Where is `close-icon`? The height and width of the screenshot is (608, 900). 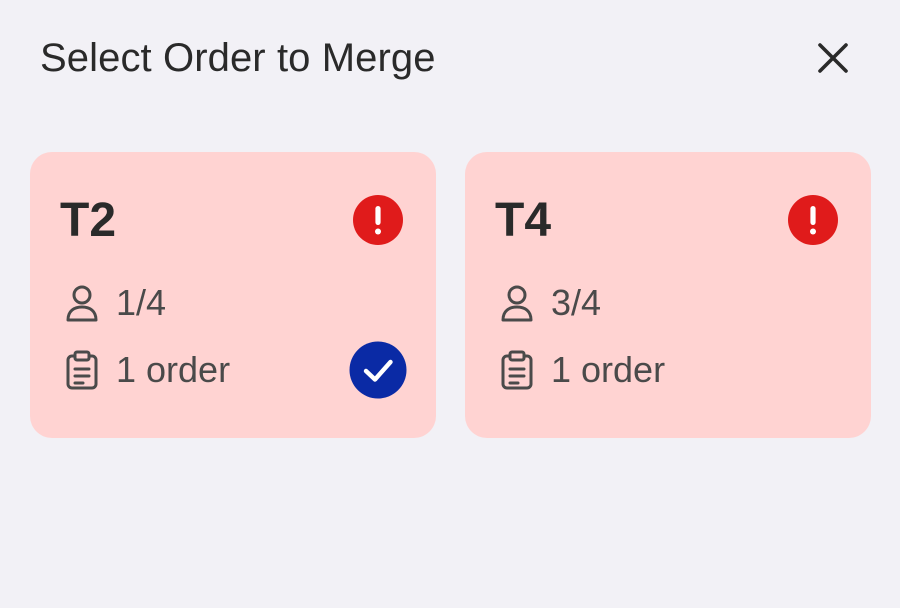 close-icon is located at coordinates (833, 58).